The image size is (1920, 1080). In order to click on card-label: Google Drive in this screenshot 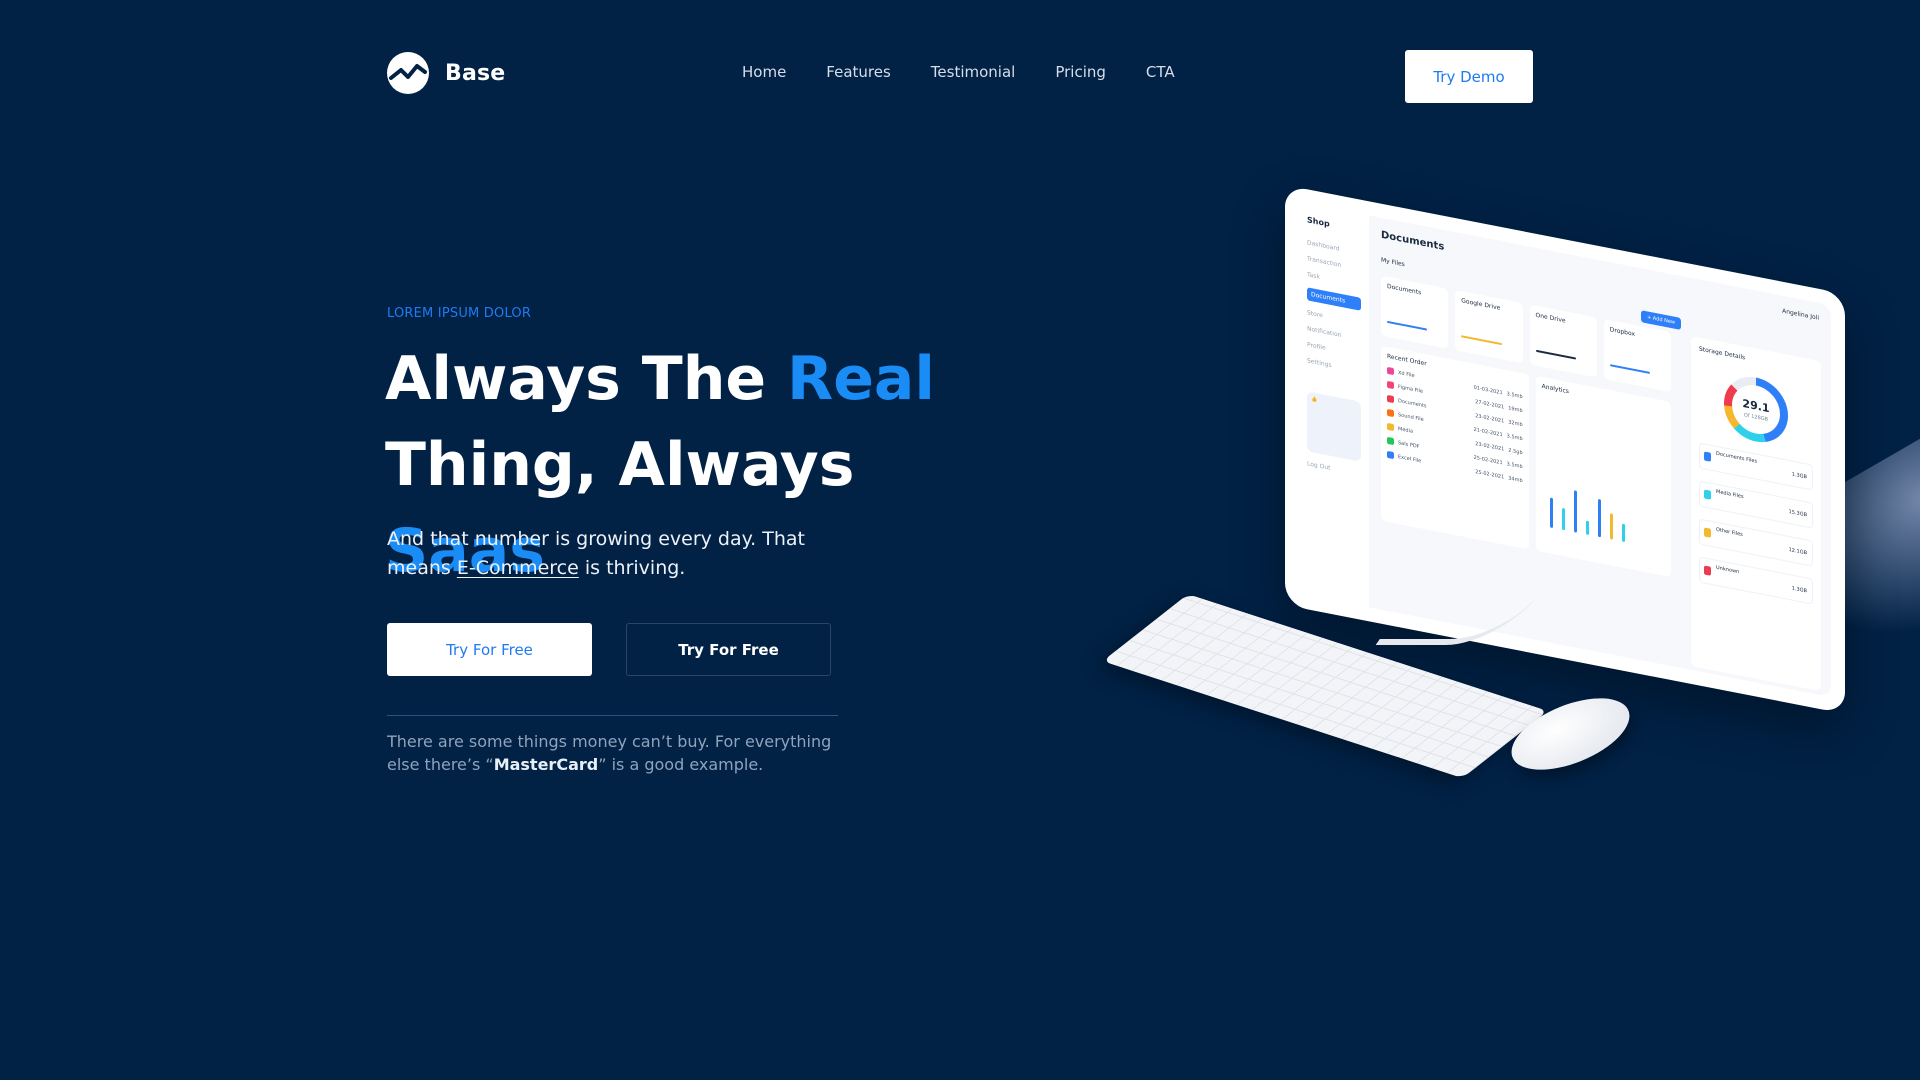, I will do `click(1481, 304)`.